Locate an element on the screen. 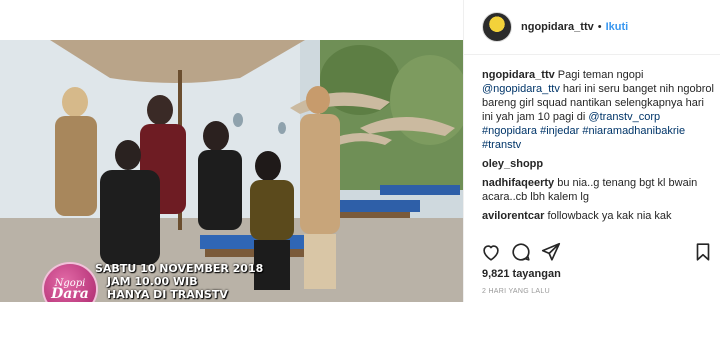 Image resolution: width=720 pixels, height=357 pixels. post-timestamp: 2 HARI YANG LALU is located at coordinates (516, 291).